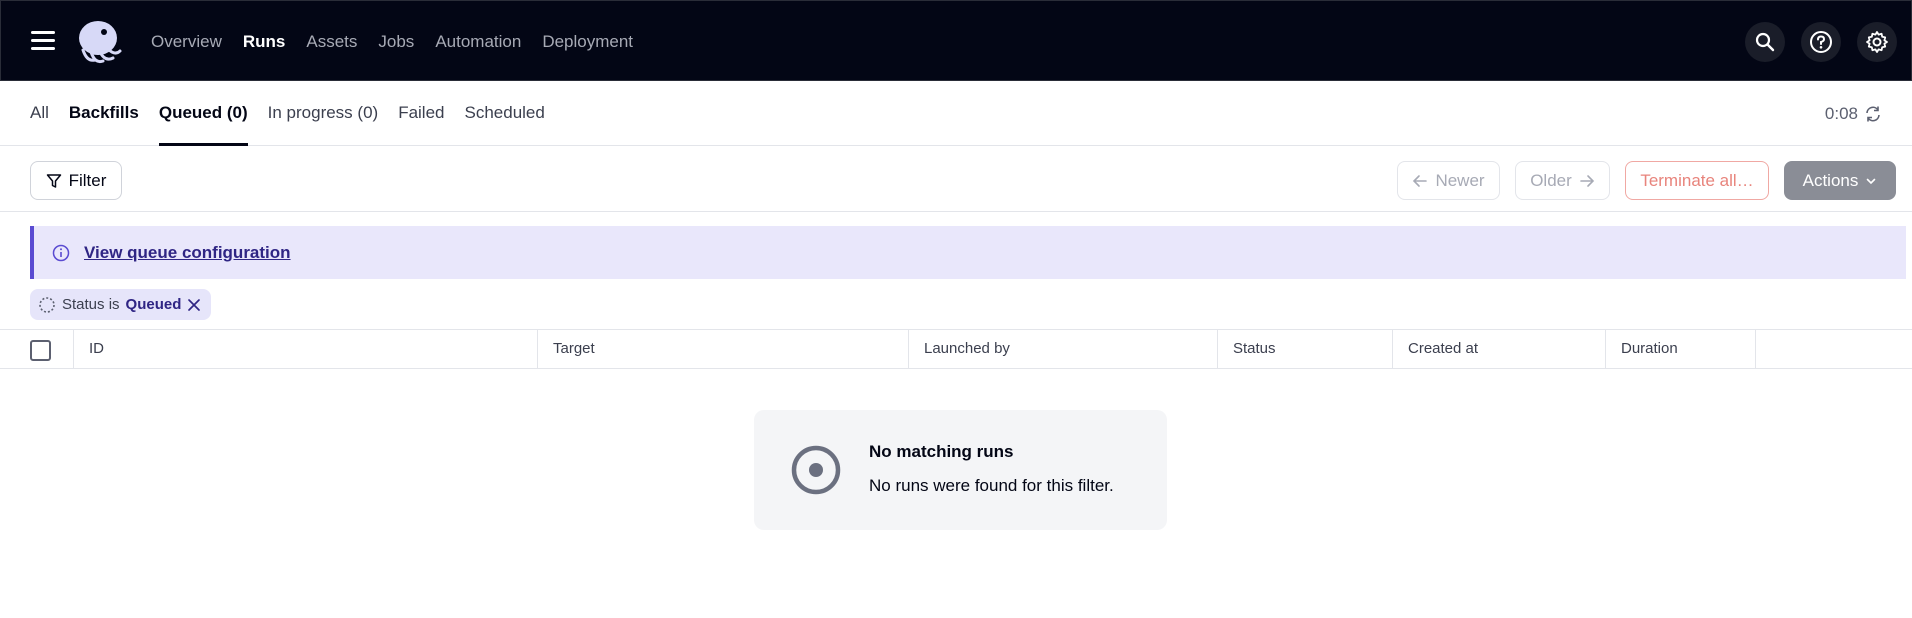 This screenshot has width=1912, height=618. What do you see at coordinates (104, 114) in the screenshot?
I see `tab-backfills: Backfills` at bounding box center [104, 114].